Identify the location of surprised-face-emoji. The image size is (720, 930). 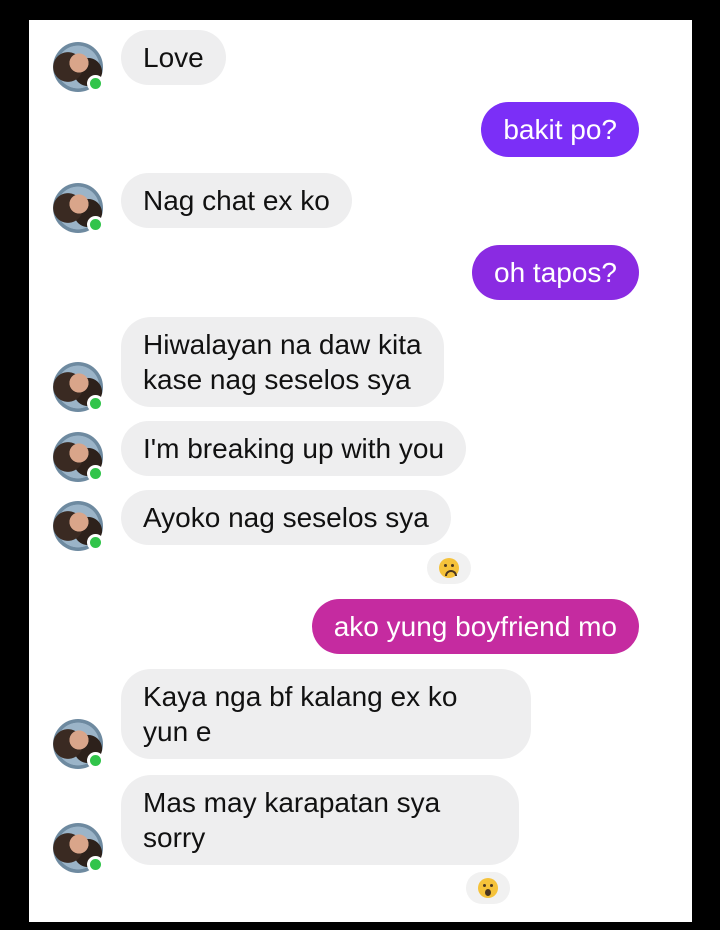
(488, 888).